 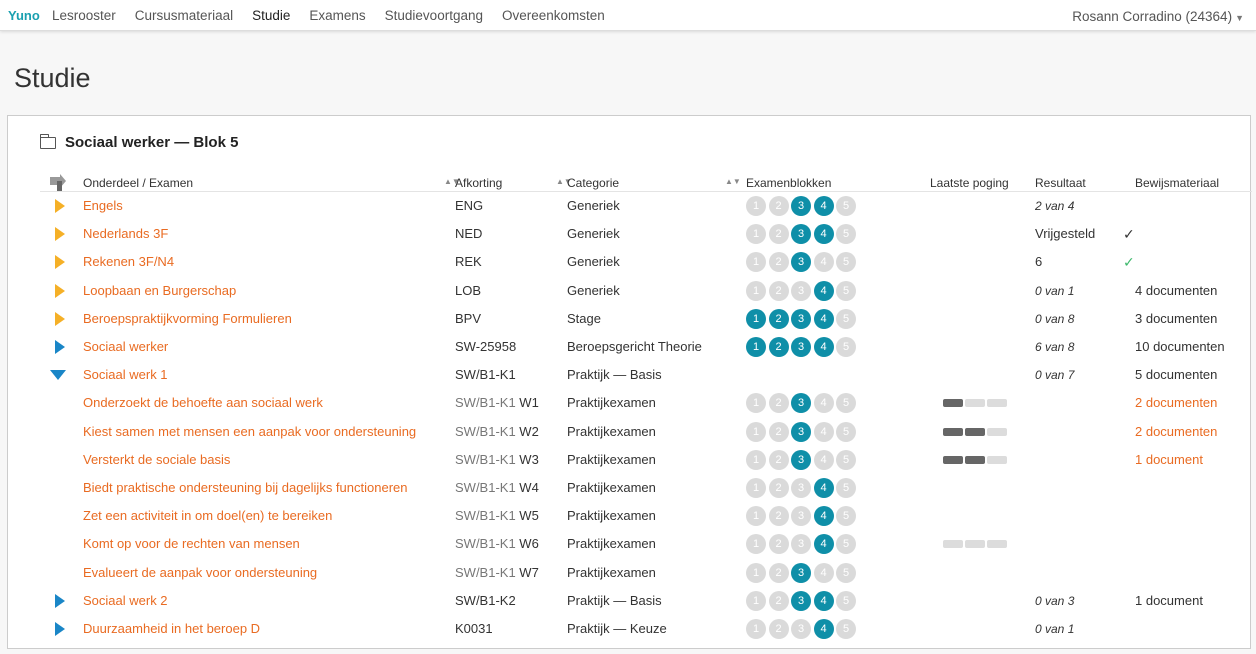 What do you see at coordinates (187, 319) in the screenshot?
I see `row-name-link: Beroepspraktijkvorming Formulieren` at bounding box center [187, 319].